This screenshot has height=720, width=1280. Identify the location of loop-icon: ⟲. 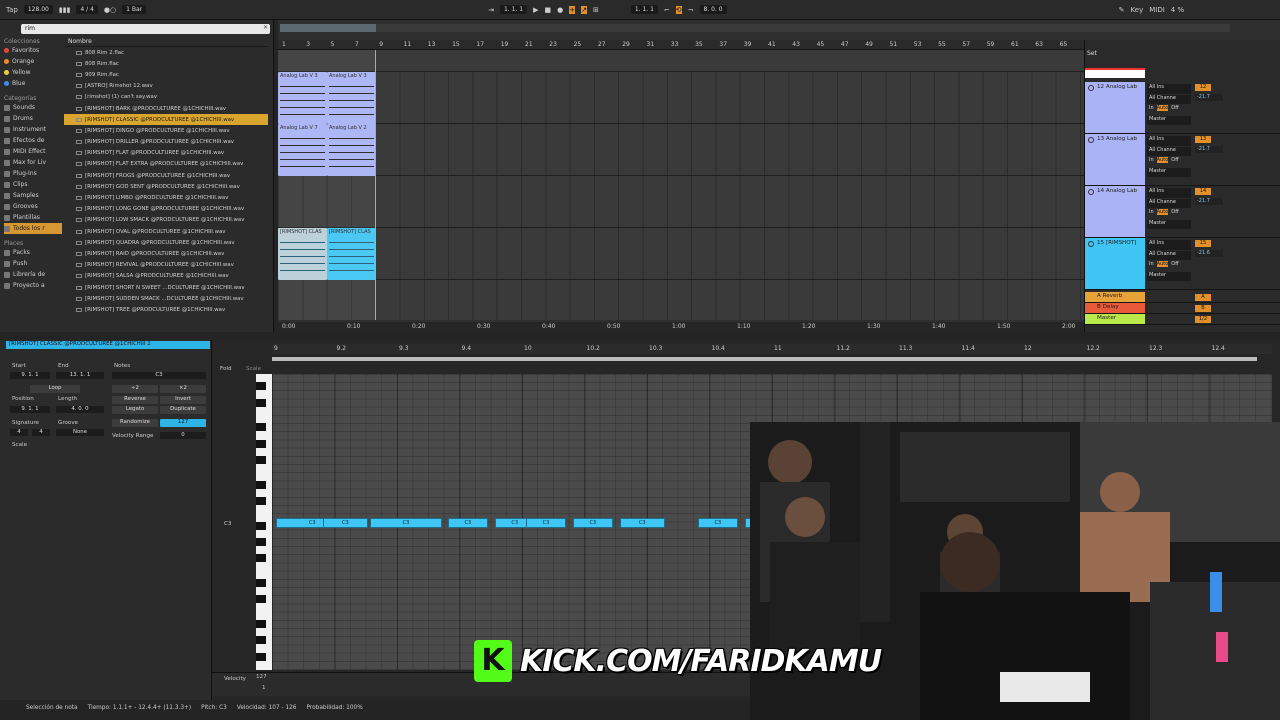
(678, 9).